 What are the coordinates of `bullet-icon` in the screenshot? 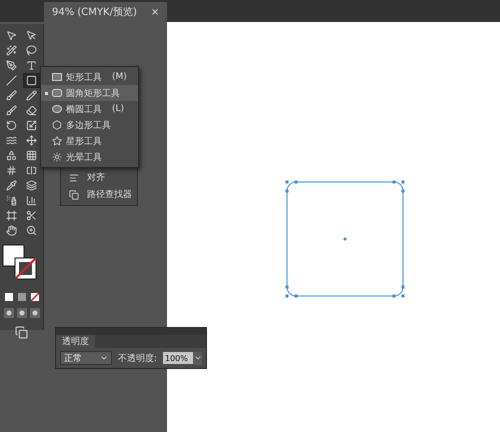 It's located at (46, 93).